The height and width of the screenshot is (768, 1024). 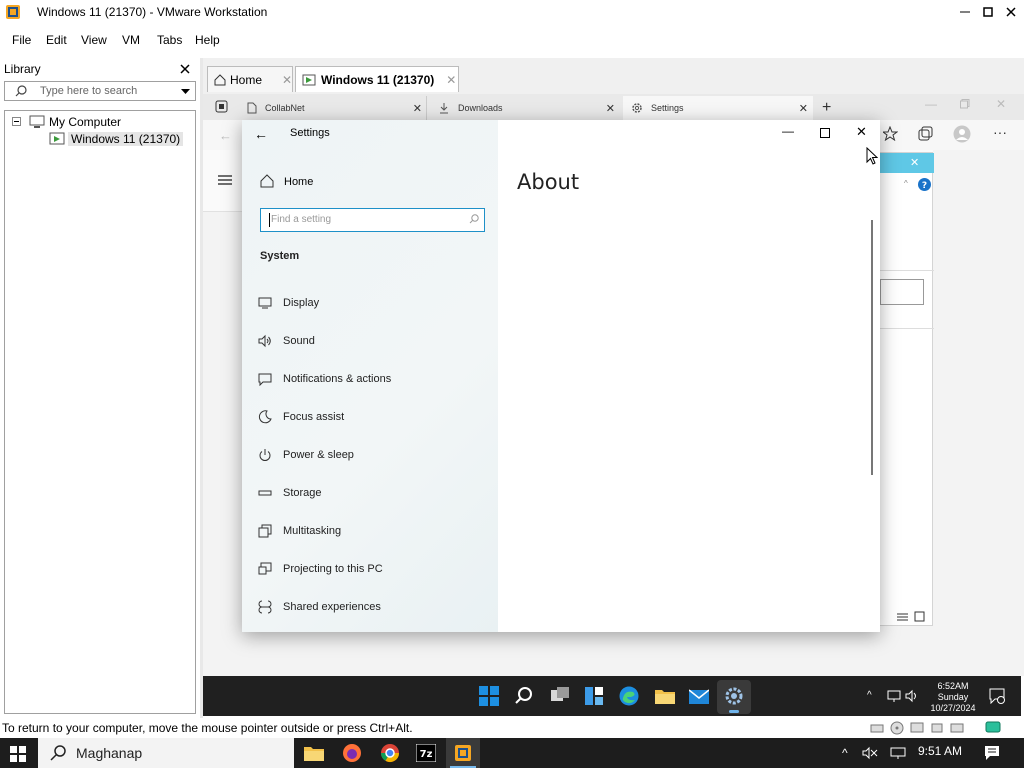 What do you see at coordinates (940, 751) in the screenshot?
I see `host-clock: 9:51 AM` at bounding box center [940, 751].